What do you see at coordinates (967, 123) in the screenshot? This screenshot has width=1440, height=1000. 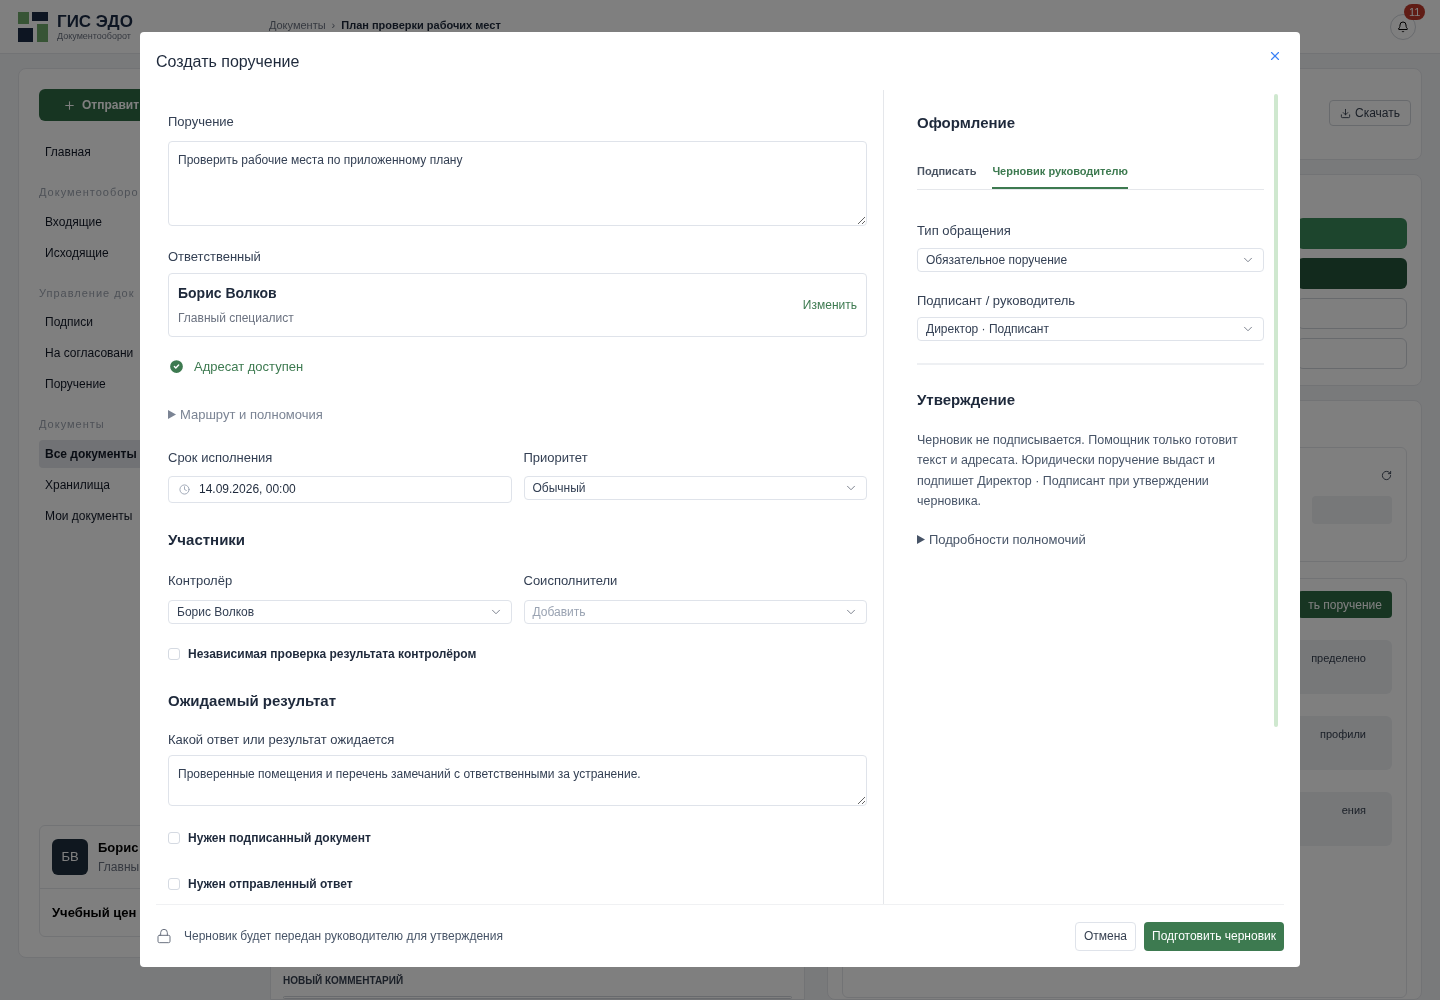 I see `section-heading: Оформление` at bounding box center [967, 123].